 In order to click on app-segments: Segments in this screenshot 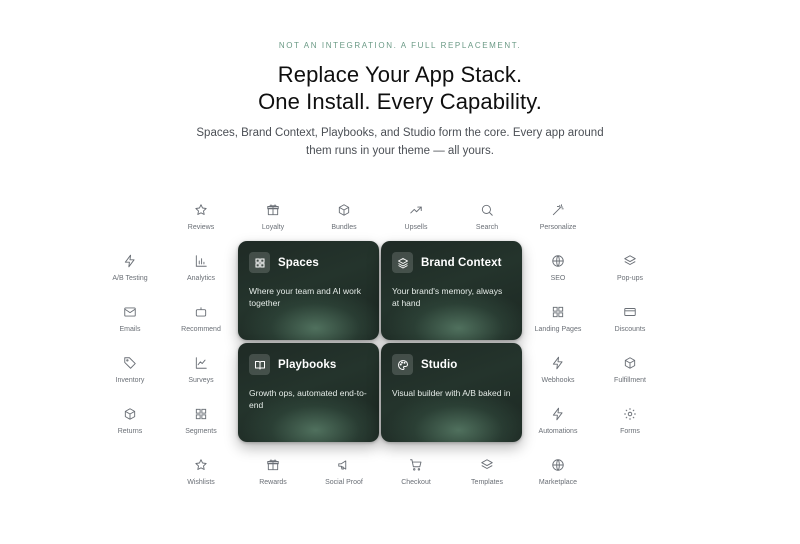, I will do `click(201, 426)`.